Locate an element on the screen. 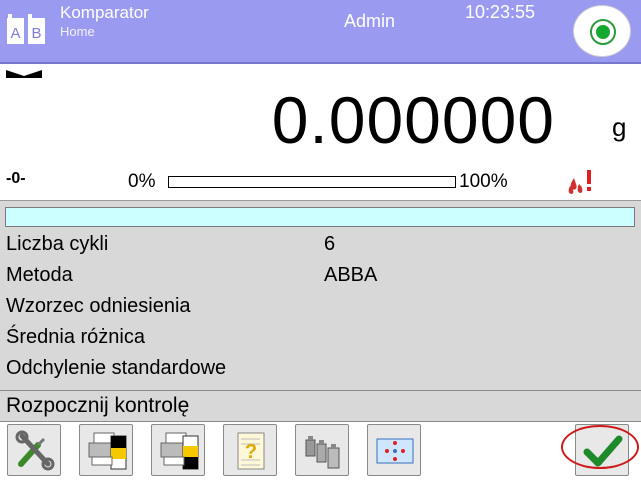 This screenshot has height=481, width=641. title-bar: A B Komparator Home Admin 10:23:55 is located at coordinates (320, 31).